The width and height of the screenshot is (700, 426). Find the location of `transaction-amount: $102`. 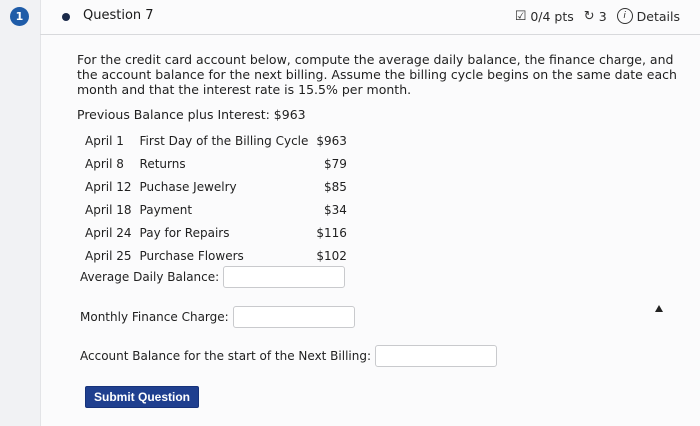

transaction-amount: $102 is located at coordinates (331, 256).